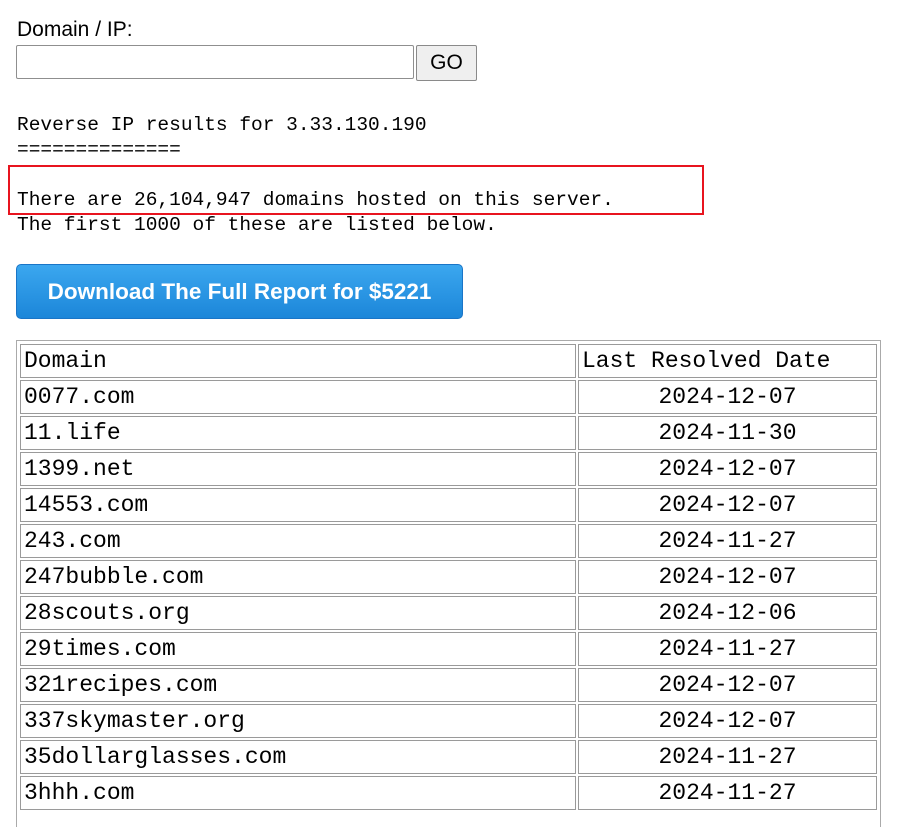 The image size is (910, 827). I want to click on table-row: 29times.com 2024-11-27, so click(448, 649).